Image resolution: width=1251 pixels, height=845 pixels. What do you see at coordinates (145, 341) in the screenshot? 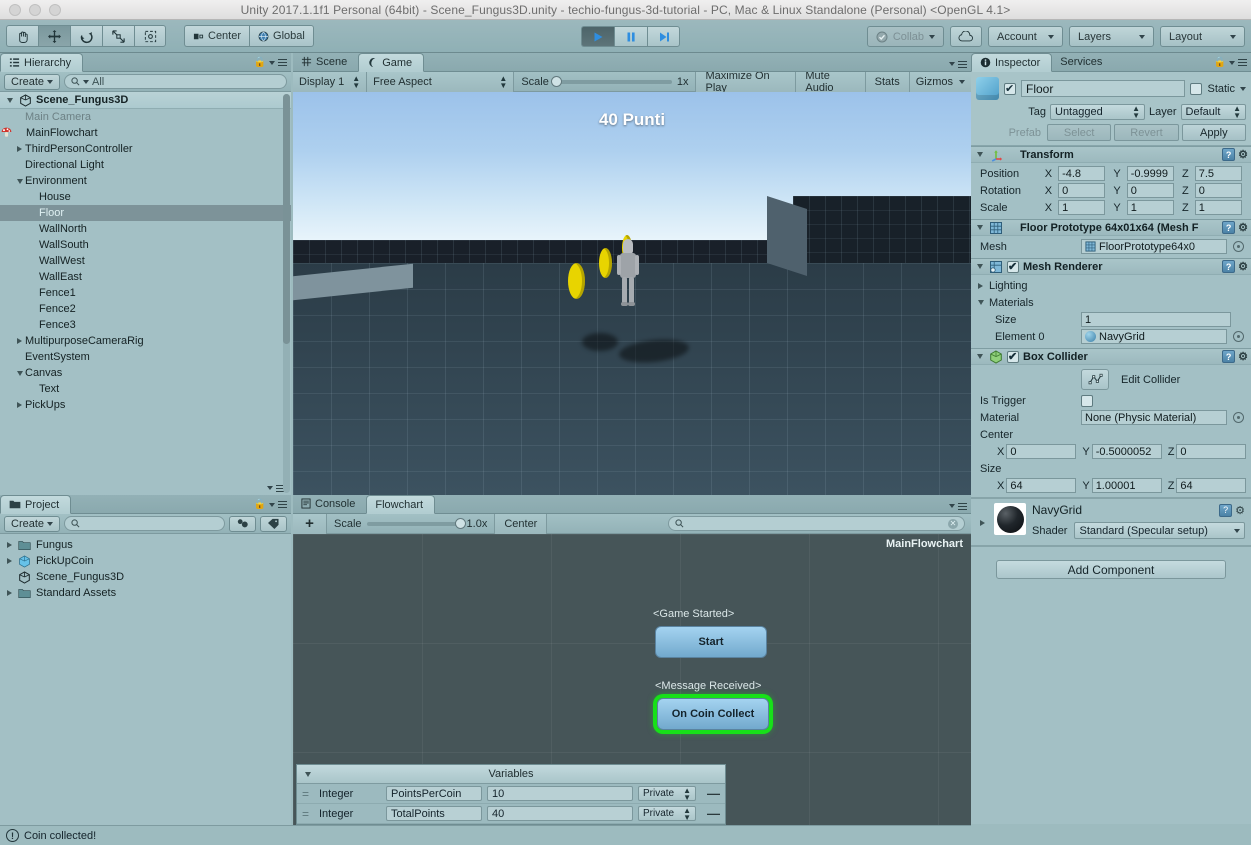
I see `hierarchy-item-multipurposecamerarig: MultipurposeCameraRig` at bounding box center [145, 341].